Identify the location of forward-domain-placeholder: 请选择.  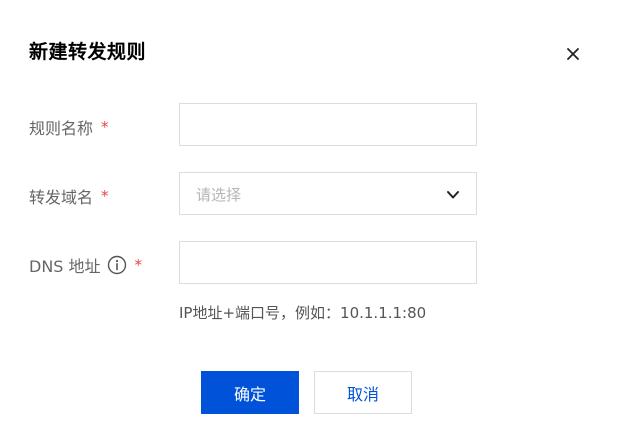
(219, 195).